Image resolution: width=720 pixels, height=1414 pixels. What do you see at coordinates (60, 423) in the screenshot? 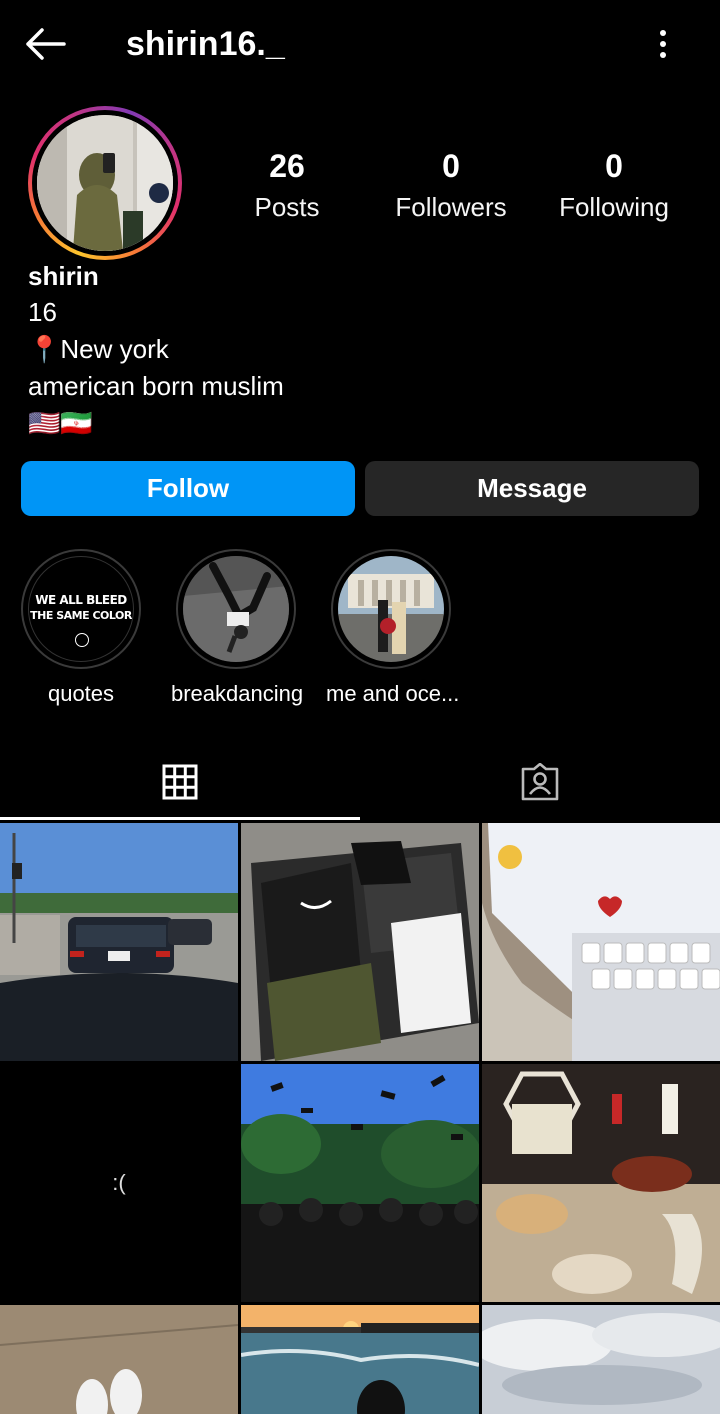
I see `bio-flags: 🇺🇸🇮🇷` at bounding box center [60, 423].